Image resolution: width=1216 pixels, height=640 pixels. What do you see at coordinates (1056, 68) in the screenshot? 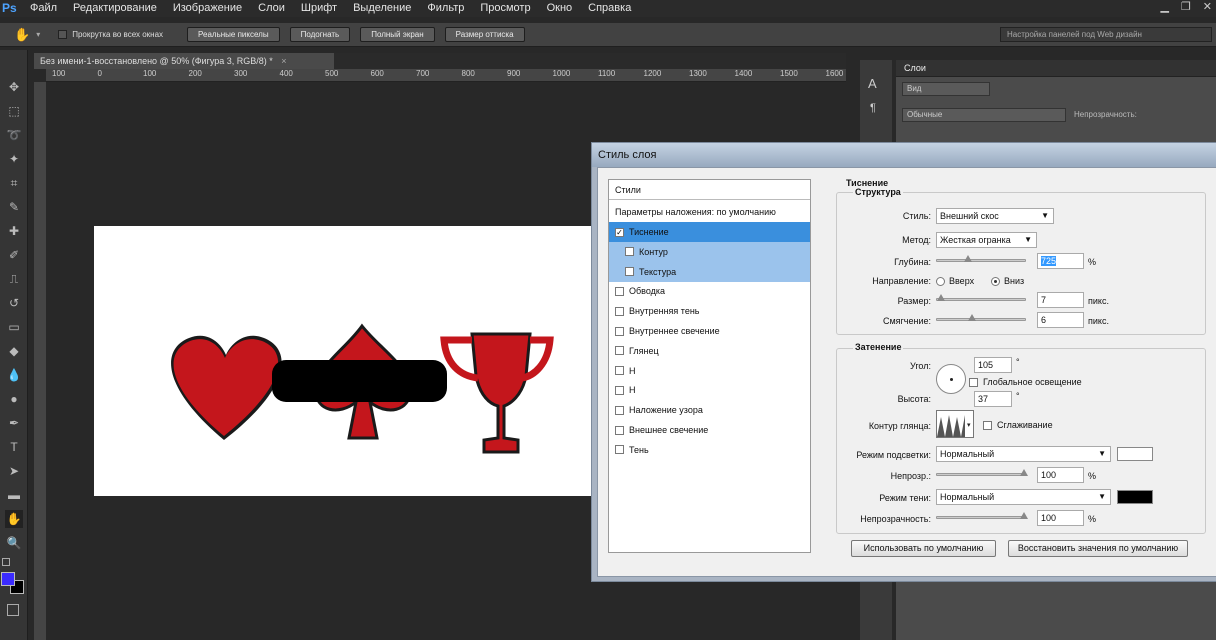
I see `layers-panel-tab: Слои` at bounding box center [1056, 68].